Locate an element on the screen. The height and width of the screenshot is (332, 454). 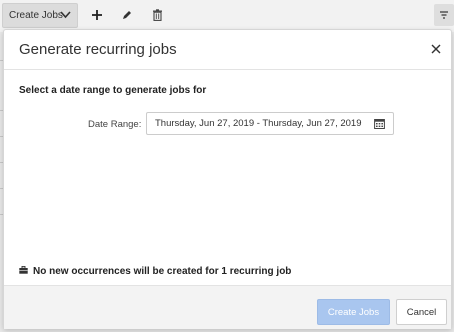
date-range-label: Date Range: is located at coordinates (115, 124).